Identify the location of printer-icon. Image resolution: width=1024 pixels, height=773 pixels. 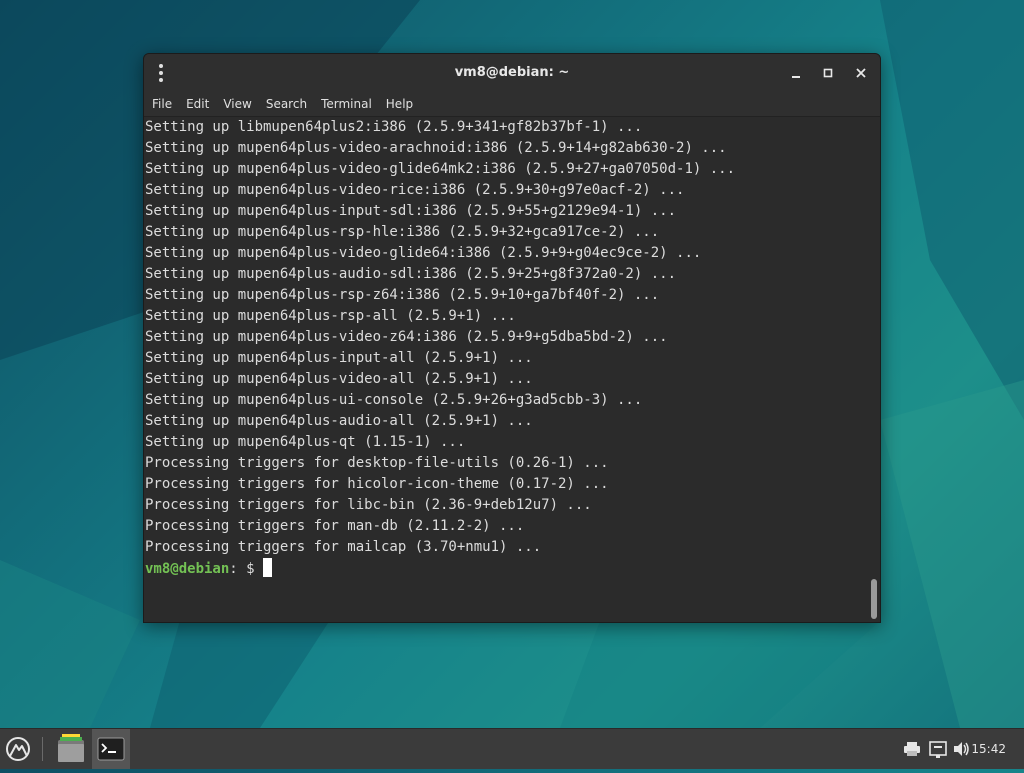
(912, 749).